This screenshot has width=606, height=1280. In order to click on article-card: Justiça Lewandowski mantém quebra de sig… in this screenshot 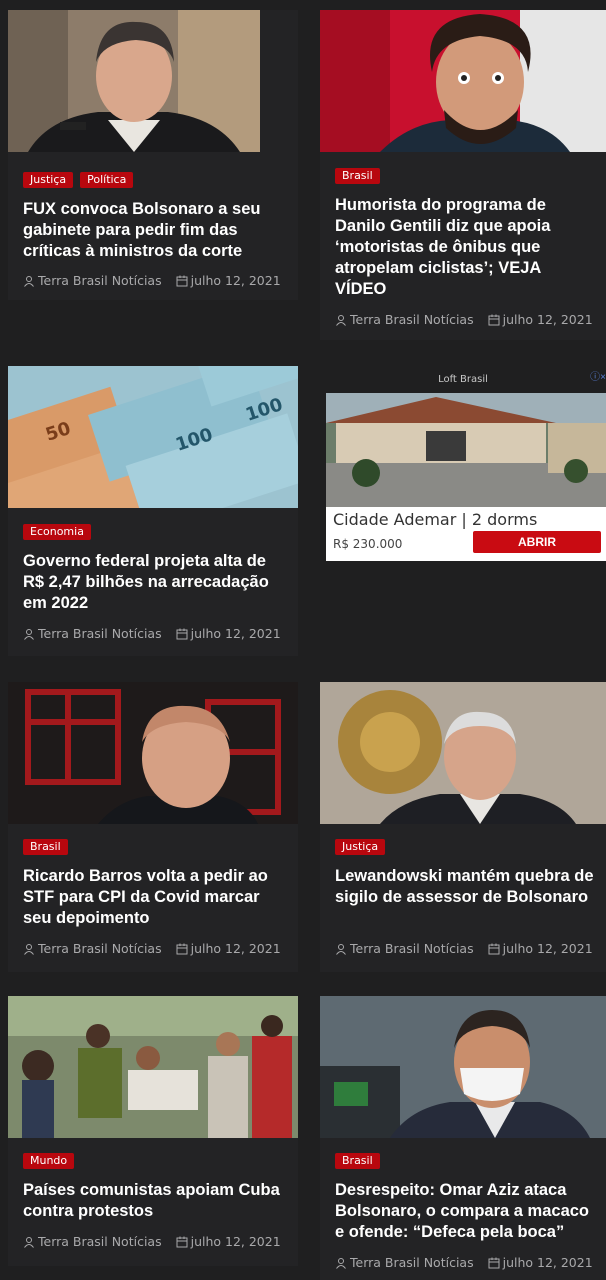, I will do `click(463, 827)`.